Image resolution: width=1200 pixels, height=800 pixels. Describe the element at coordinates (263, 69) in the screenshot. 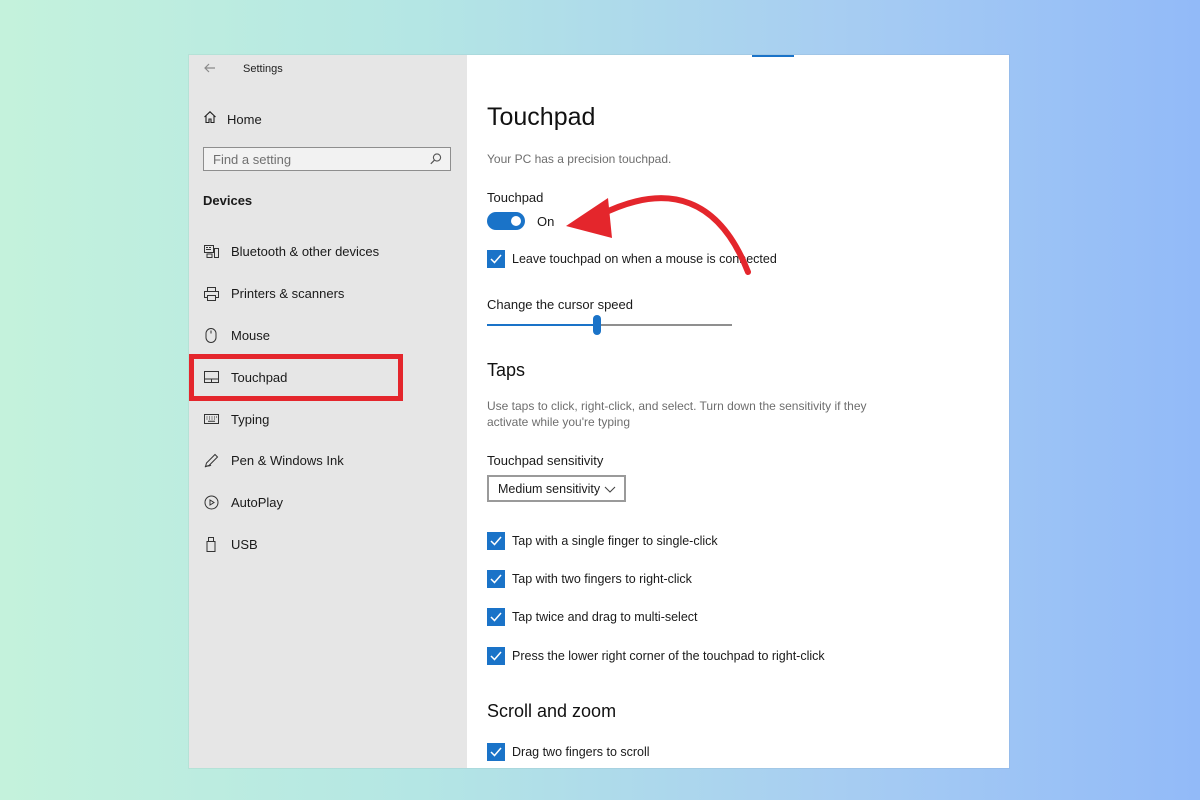

I see `app-title: Settings` at that location.